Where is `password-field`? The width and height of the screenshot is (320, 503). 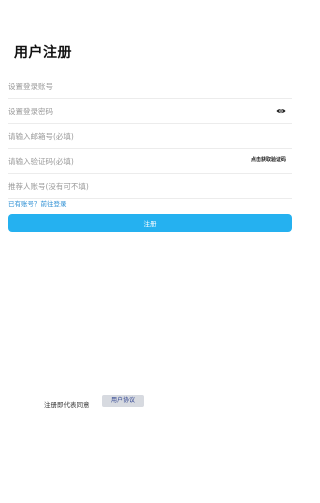
password-field is located at coordinates (150, 111).